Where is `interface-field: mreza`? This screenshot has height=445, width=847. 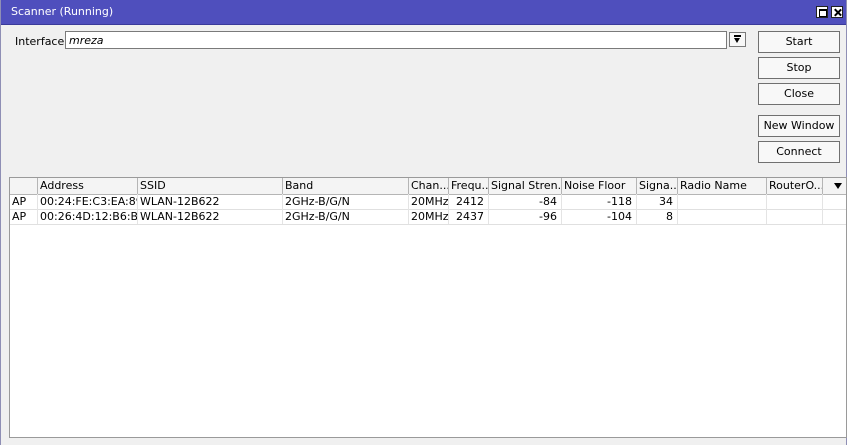 interface-field: mreza is located at coordinates (396, 40).